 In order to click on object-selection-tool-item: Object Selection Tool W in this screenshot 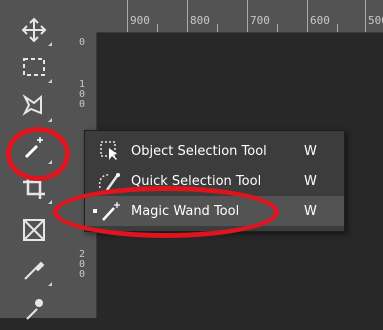, I will do `click(214, 151)`.